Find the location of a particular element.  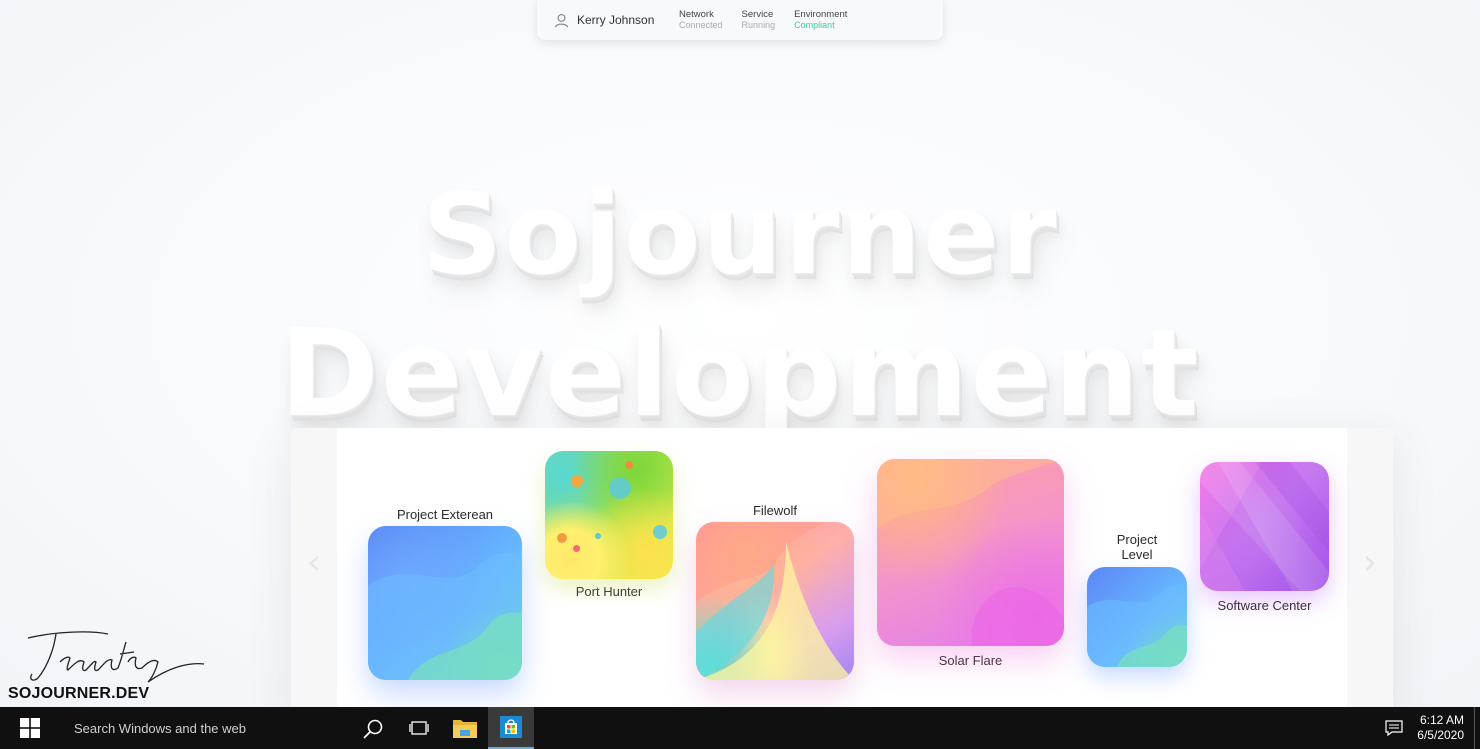

app-port-hunter: Port Hunter is located at coordinates (609, 525).